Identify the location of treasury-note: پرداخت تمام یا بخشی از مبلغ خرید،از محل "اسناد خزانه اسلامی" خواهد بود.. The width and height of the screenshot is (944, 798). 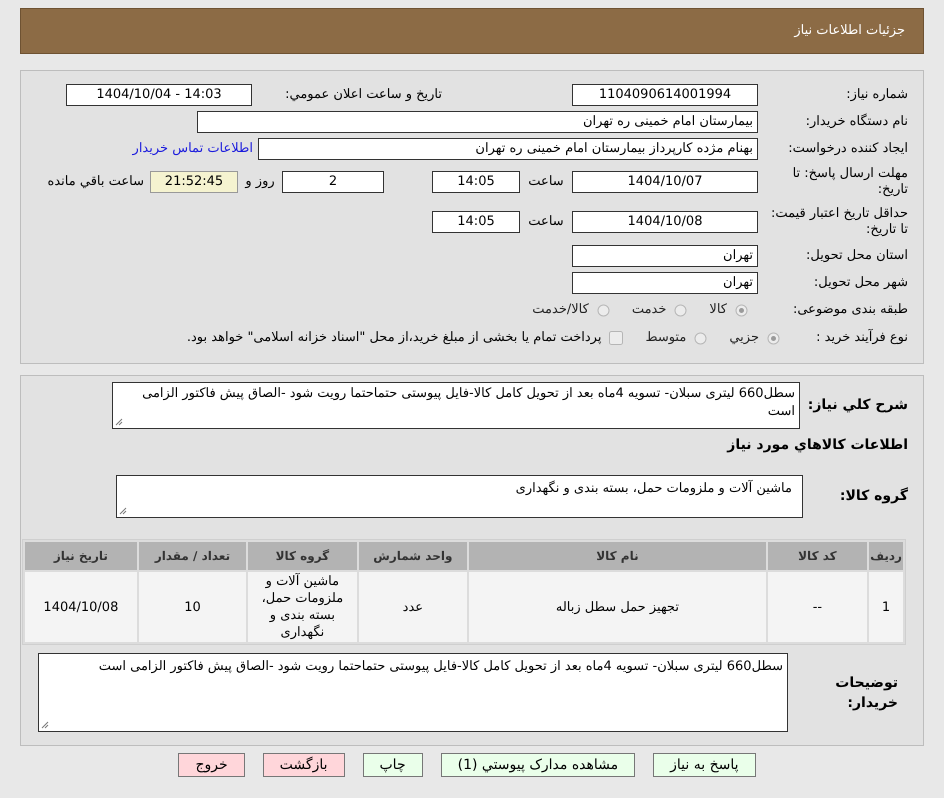
(394, 338).